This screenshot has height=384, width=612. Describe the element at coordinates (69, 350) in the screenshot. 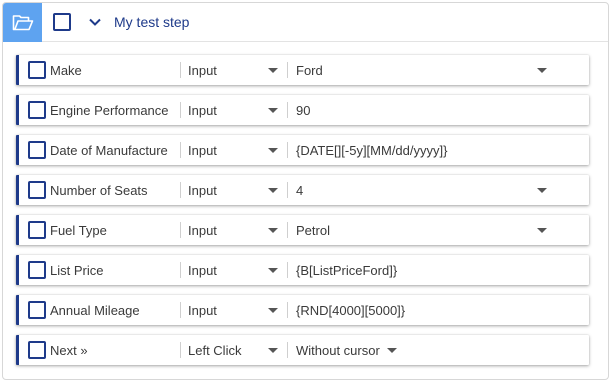

I see `row-field-name: Next »` at that location.